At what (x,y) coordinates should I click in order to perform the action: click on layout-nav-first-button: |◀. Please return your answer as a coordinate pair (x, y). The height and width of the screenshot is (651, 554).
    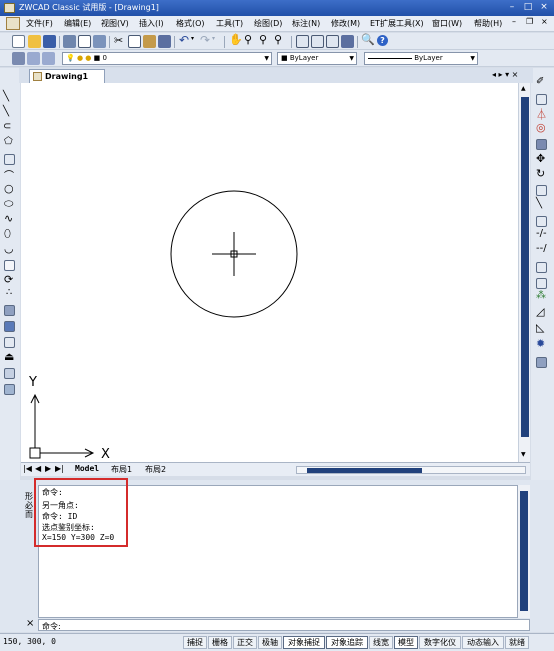
    Looking at the image, I should click on (27, 468).